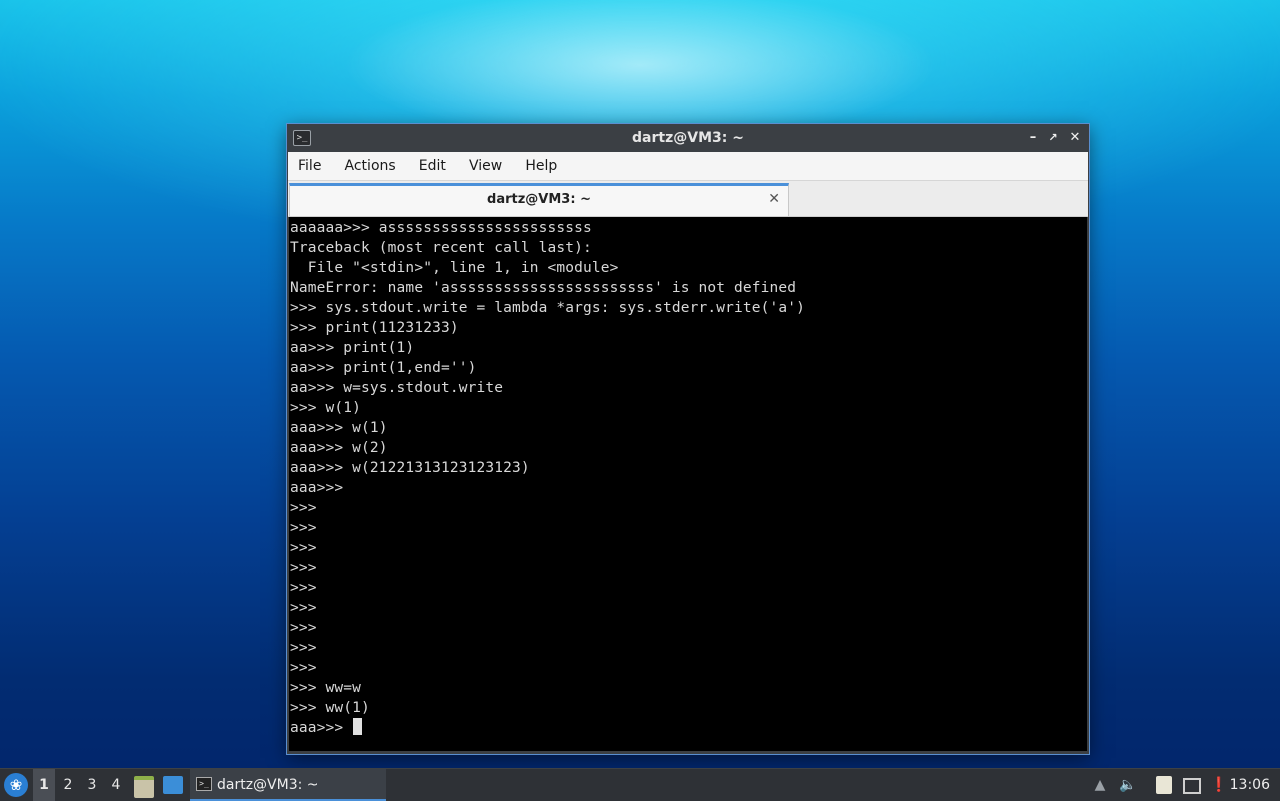 Image resolution: width=1280 pixels, height=801 pixels. I want to click on terminal-line: aa>>> w=sys.stdout.write, so click(397, 388).